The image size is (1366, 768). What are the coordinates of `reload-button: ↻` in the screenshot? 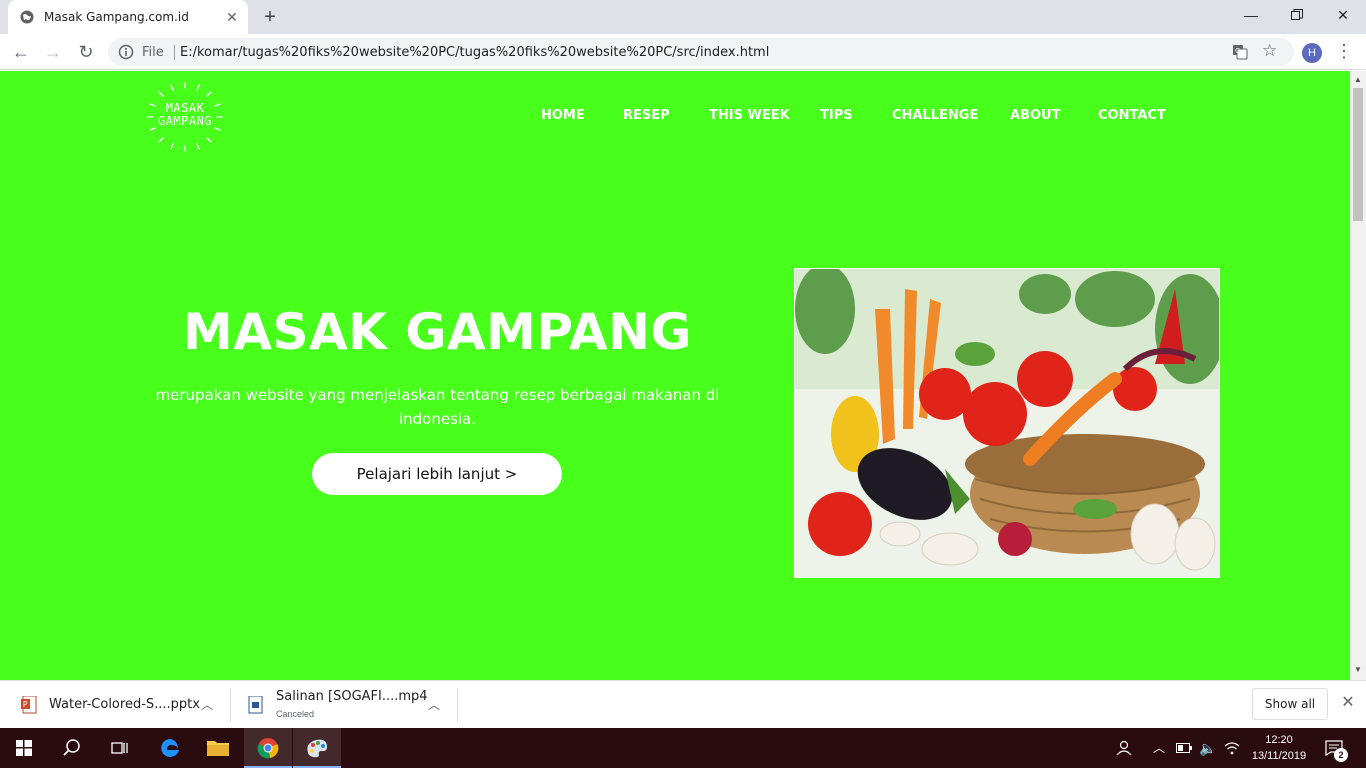 It's located at (86, 52).